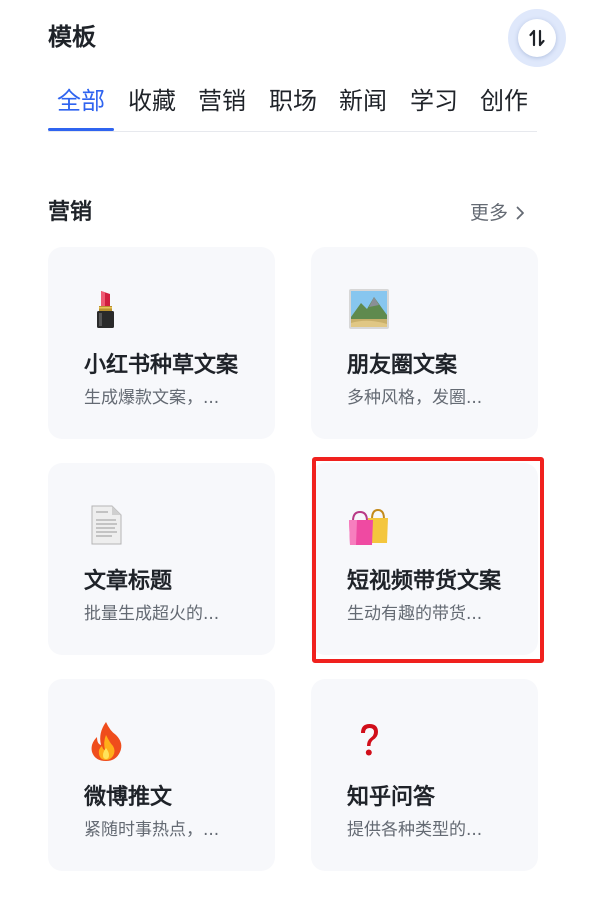 Image resolution: width=592 pixels, height=898 pixels. I want to click on category-tabs: 全部 收藏 营销 职场 新闻 学习 创作, so click(292, 107).